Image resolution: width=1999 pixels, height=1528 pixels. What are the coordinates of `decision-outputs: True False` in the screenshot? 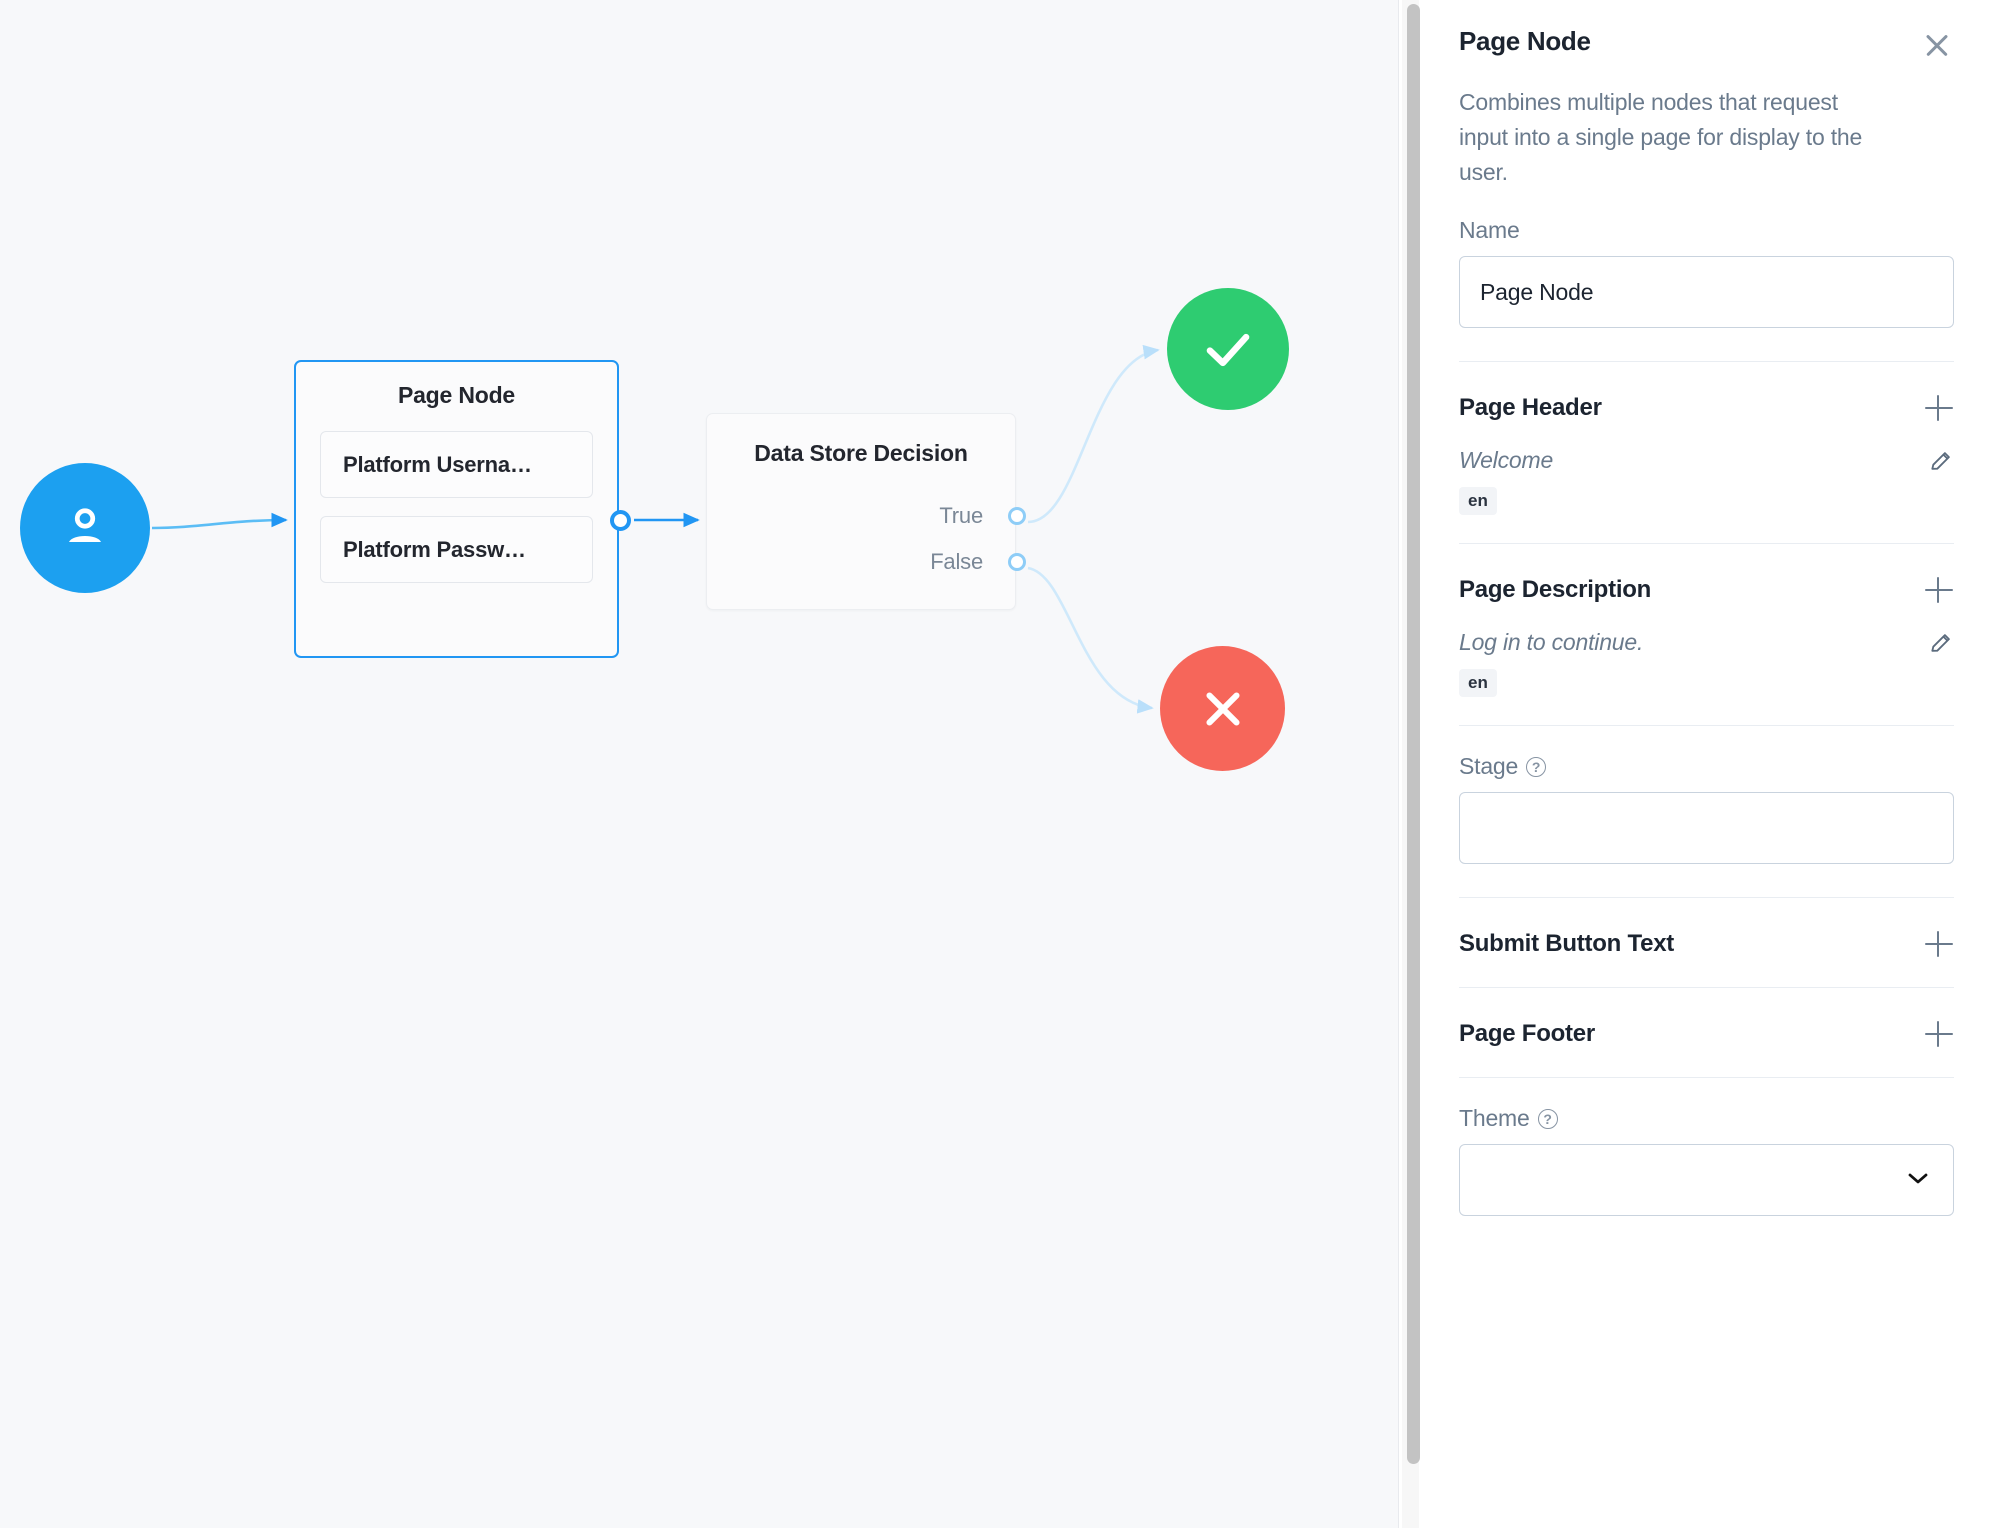 It's located at (866, 539).